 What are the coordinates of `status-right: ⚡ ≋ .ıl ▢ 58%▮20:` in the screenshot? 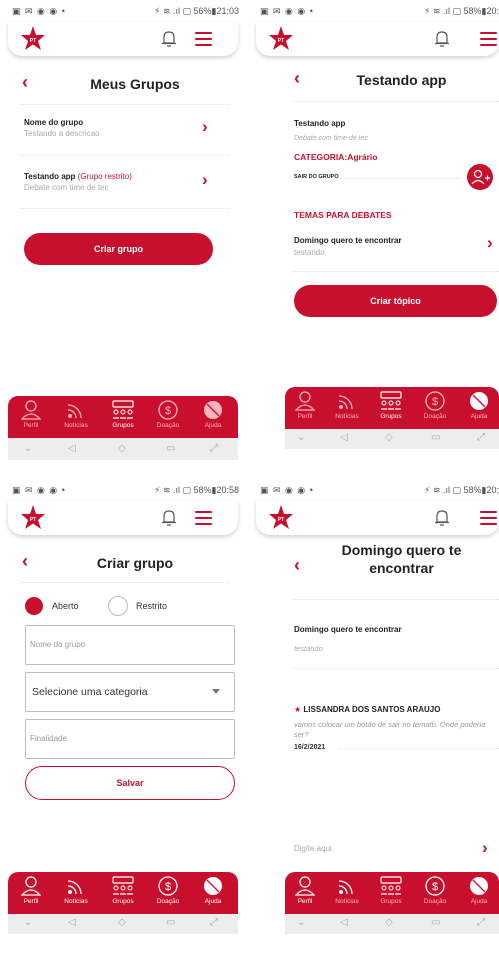 It's located at (461, 490).